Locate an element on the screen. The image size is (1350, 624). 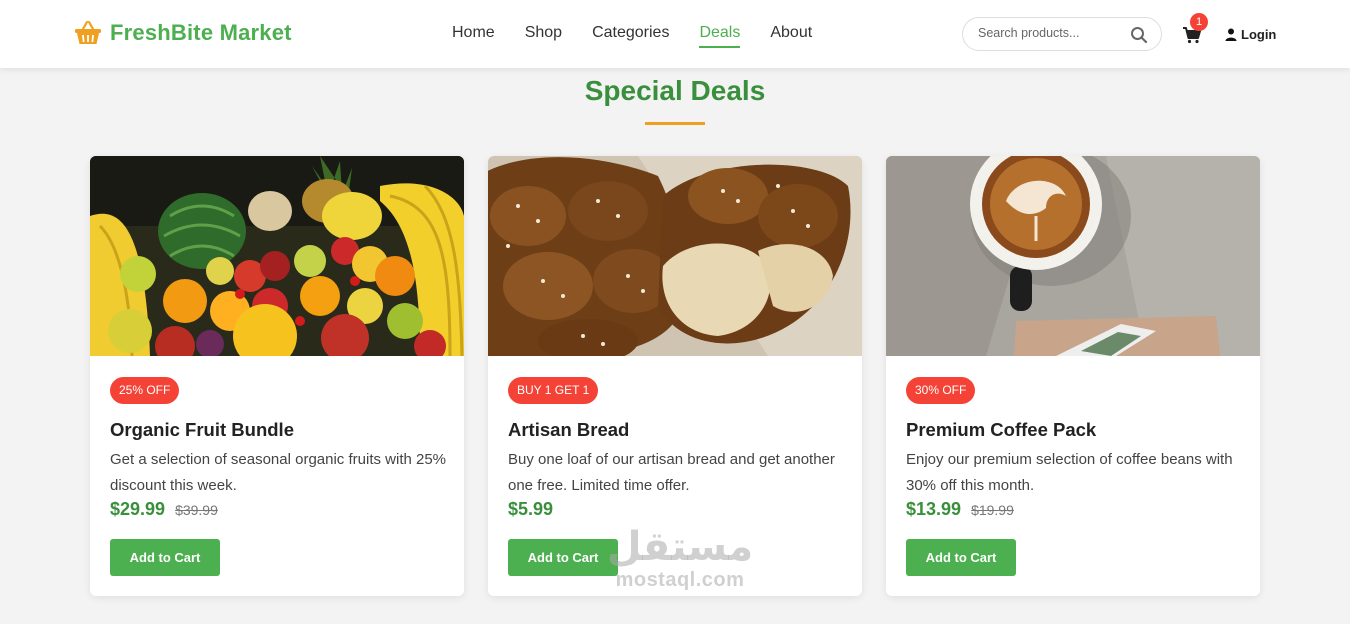
card-title: Premium Coffee Pack is located at coordinates (1001, 429).